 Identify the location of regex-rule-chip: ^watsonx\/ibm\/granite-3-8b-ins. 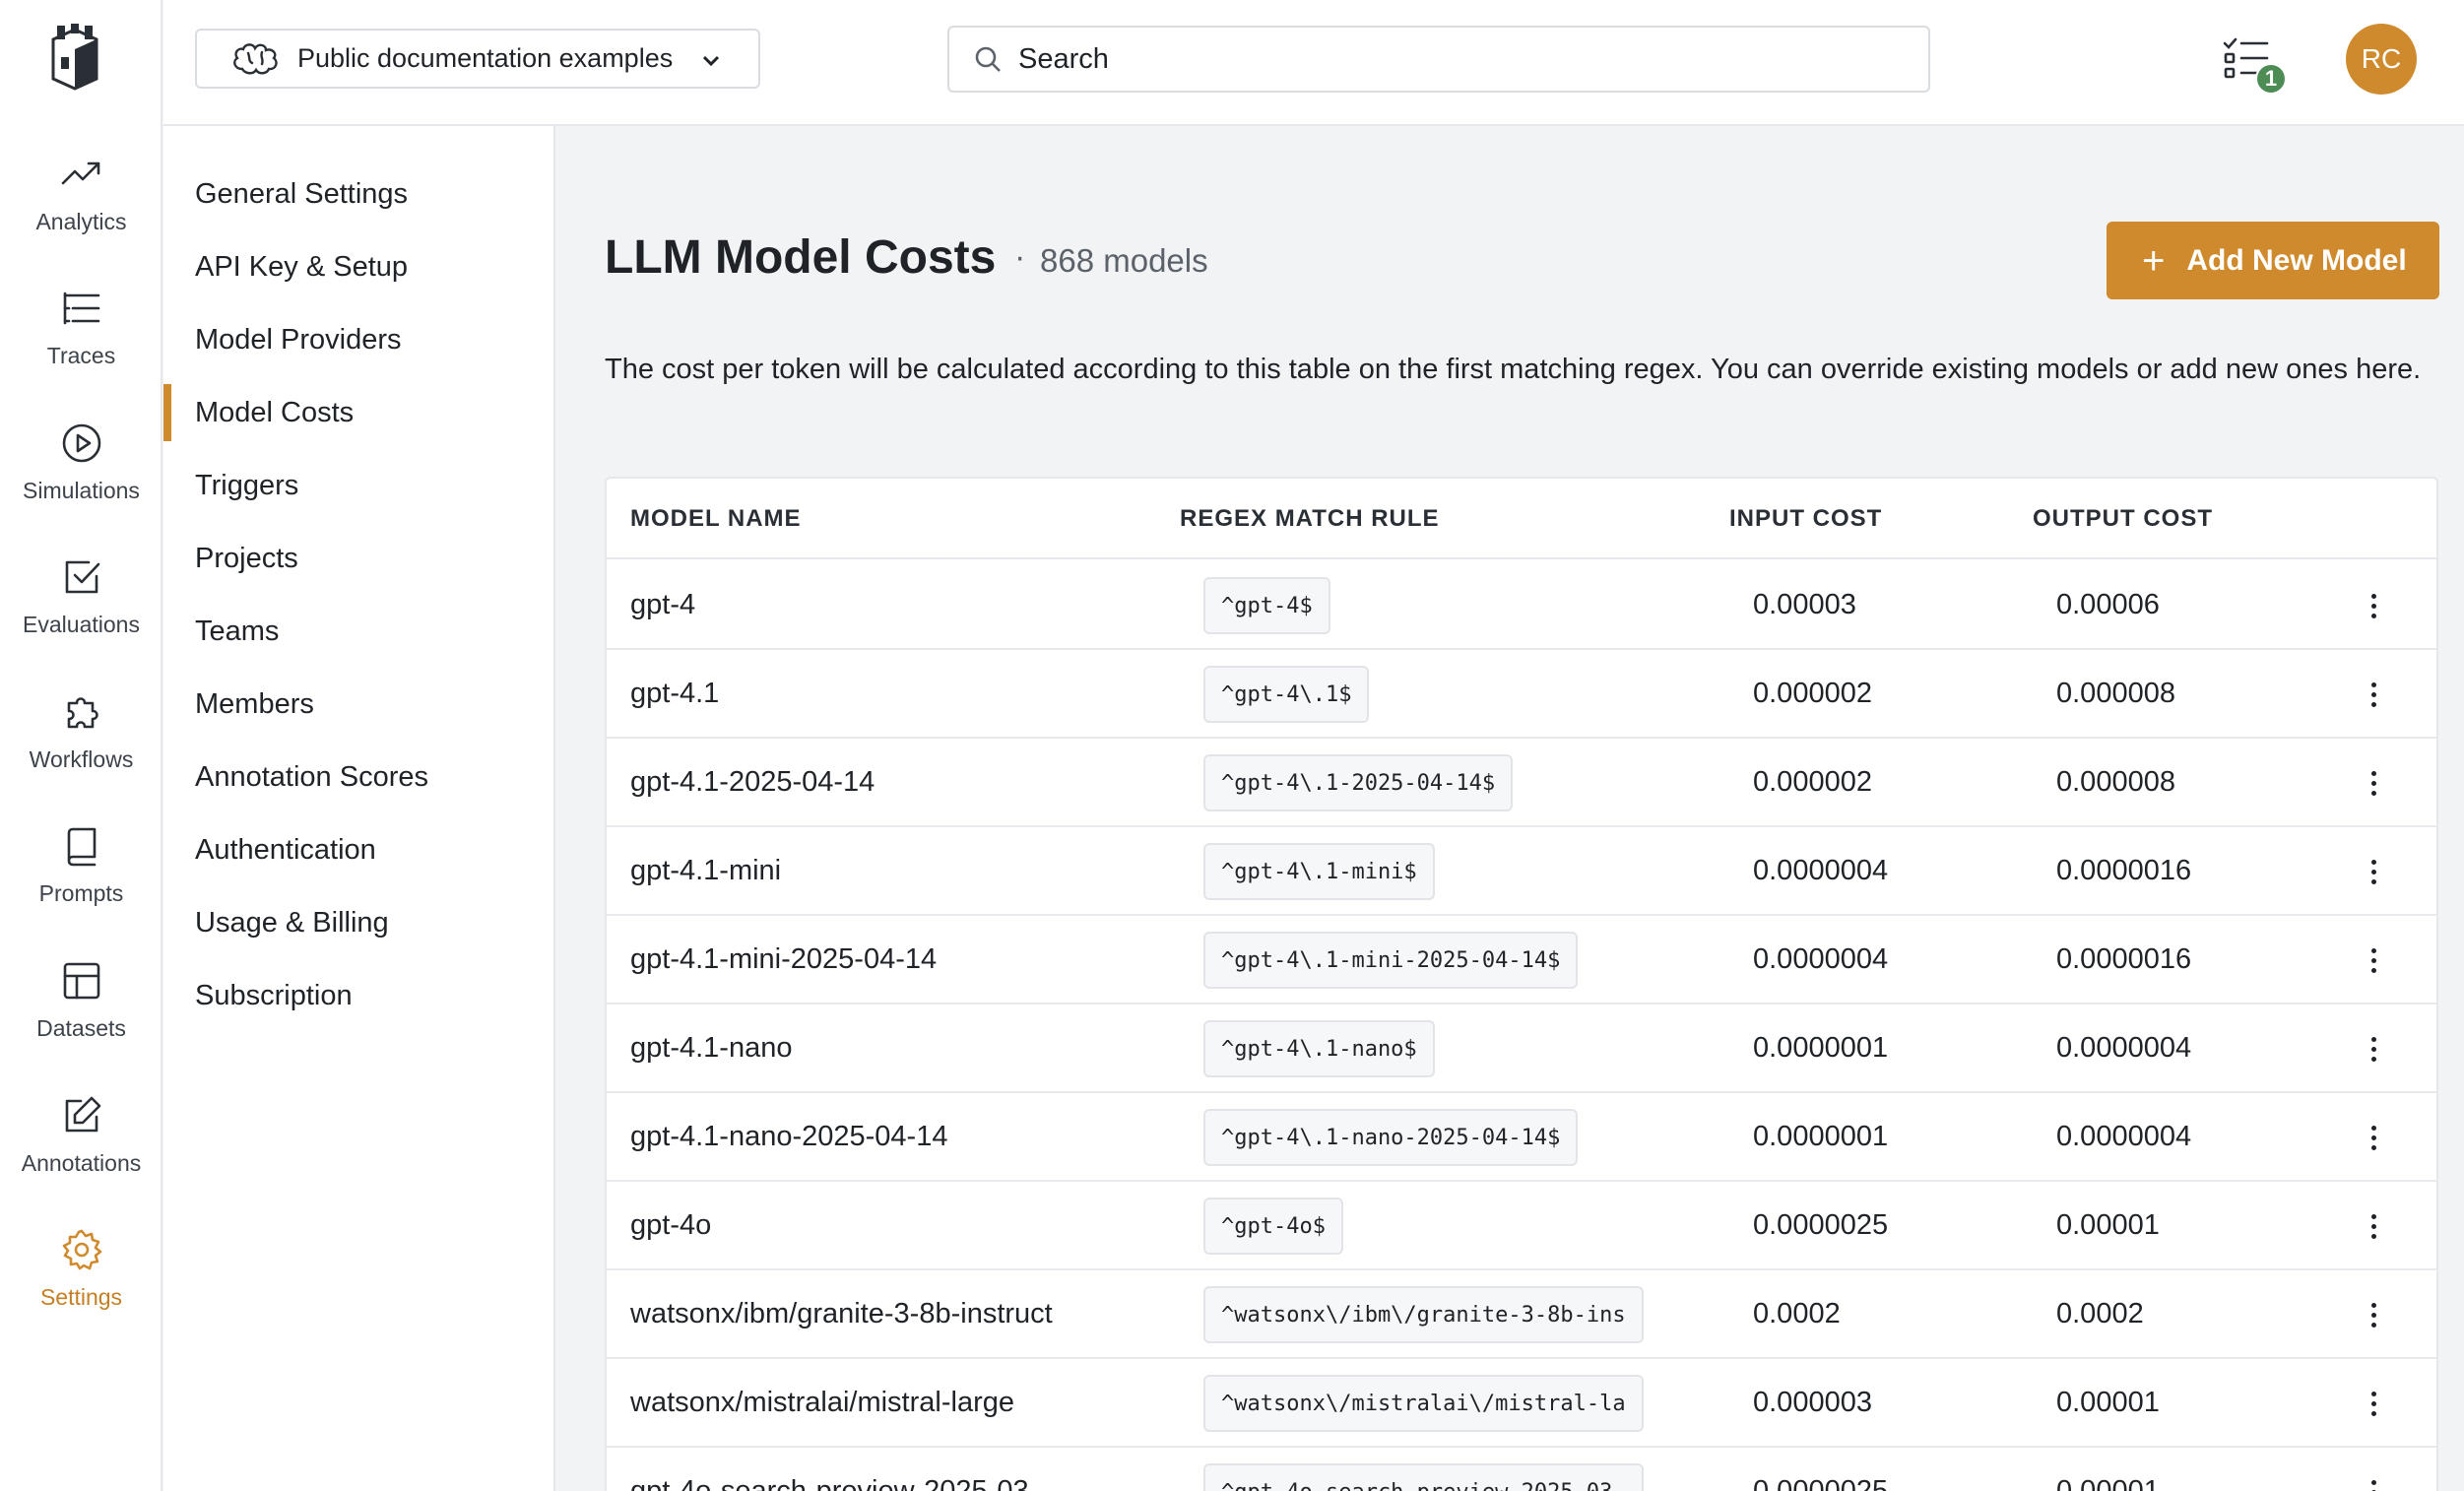
(1423, 1314).